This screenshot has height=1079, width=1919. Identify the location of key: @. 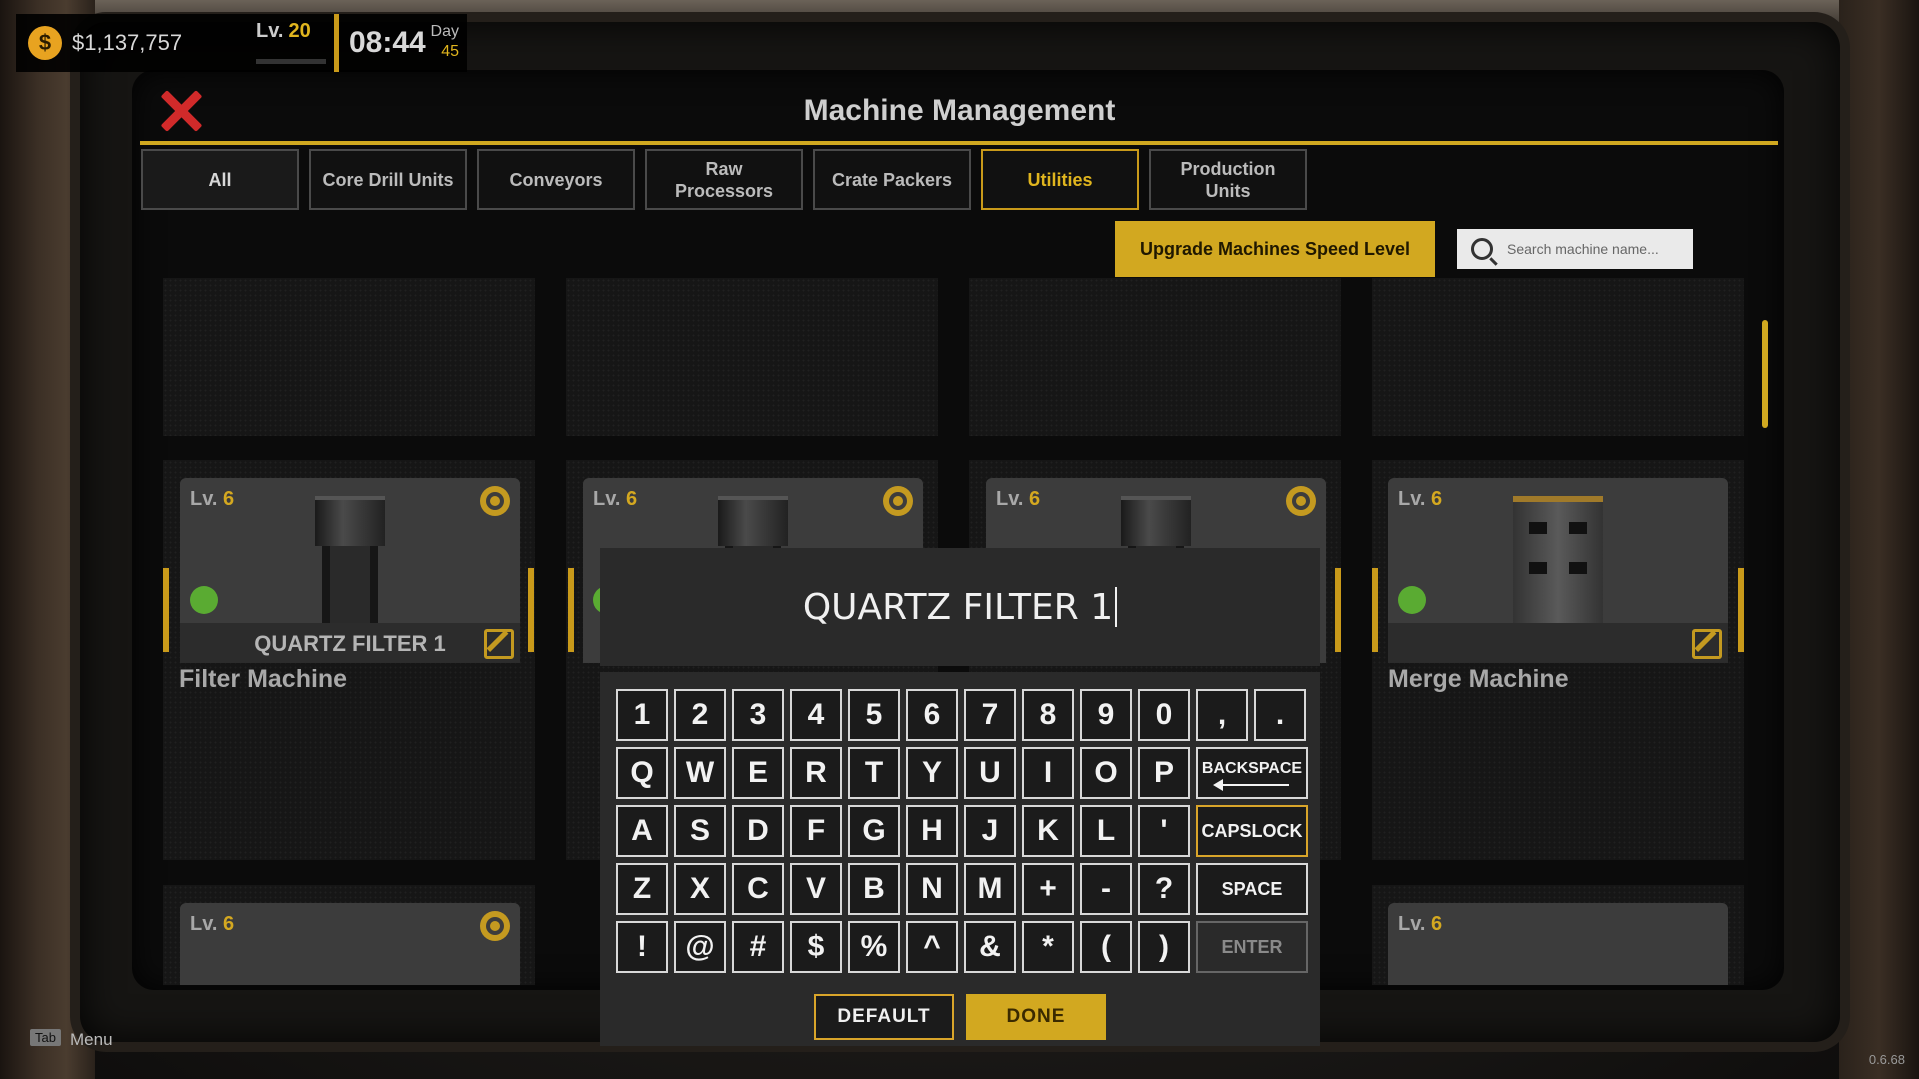
(700, 947).